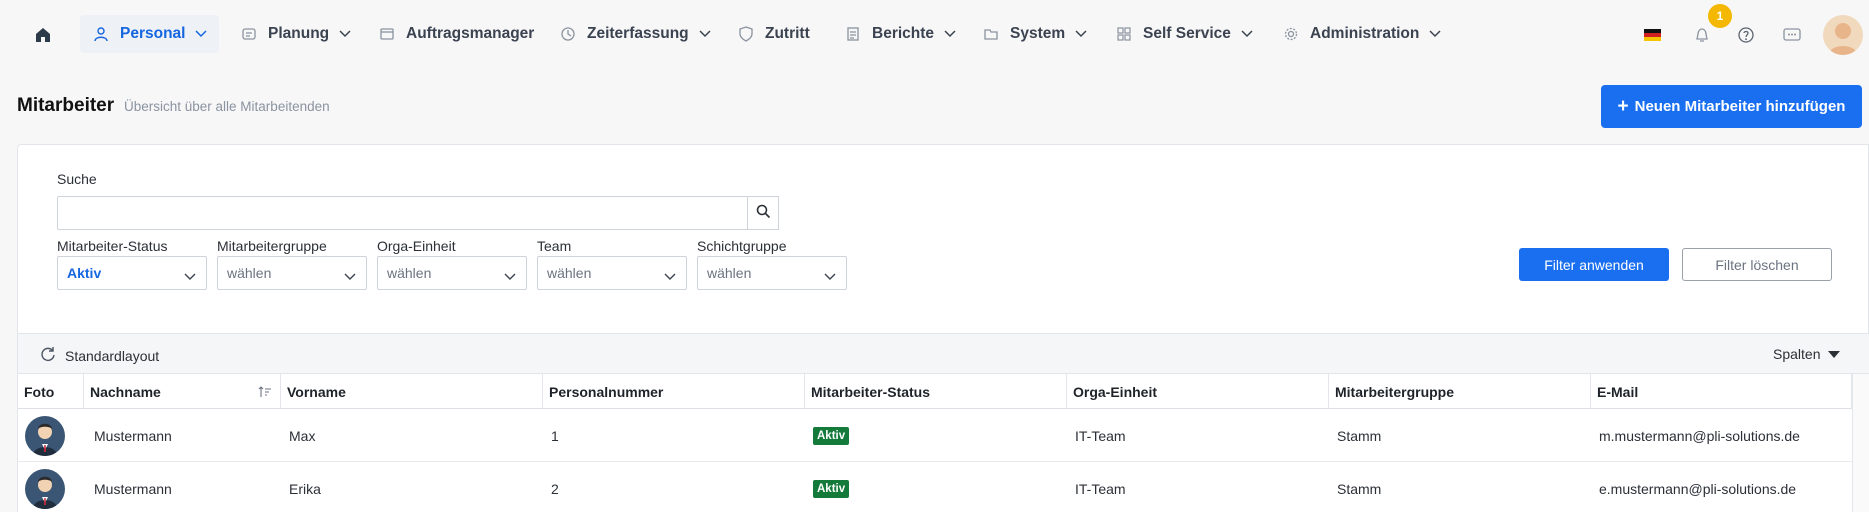 The width and height of the screenshot is (1869, 512). Describe the element at coordinates (554, 246) in the screenshot. I see `filter-label-team: Team` at that location.